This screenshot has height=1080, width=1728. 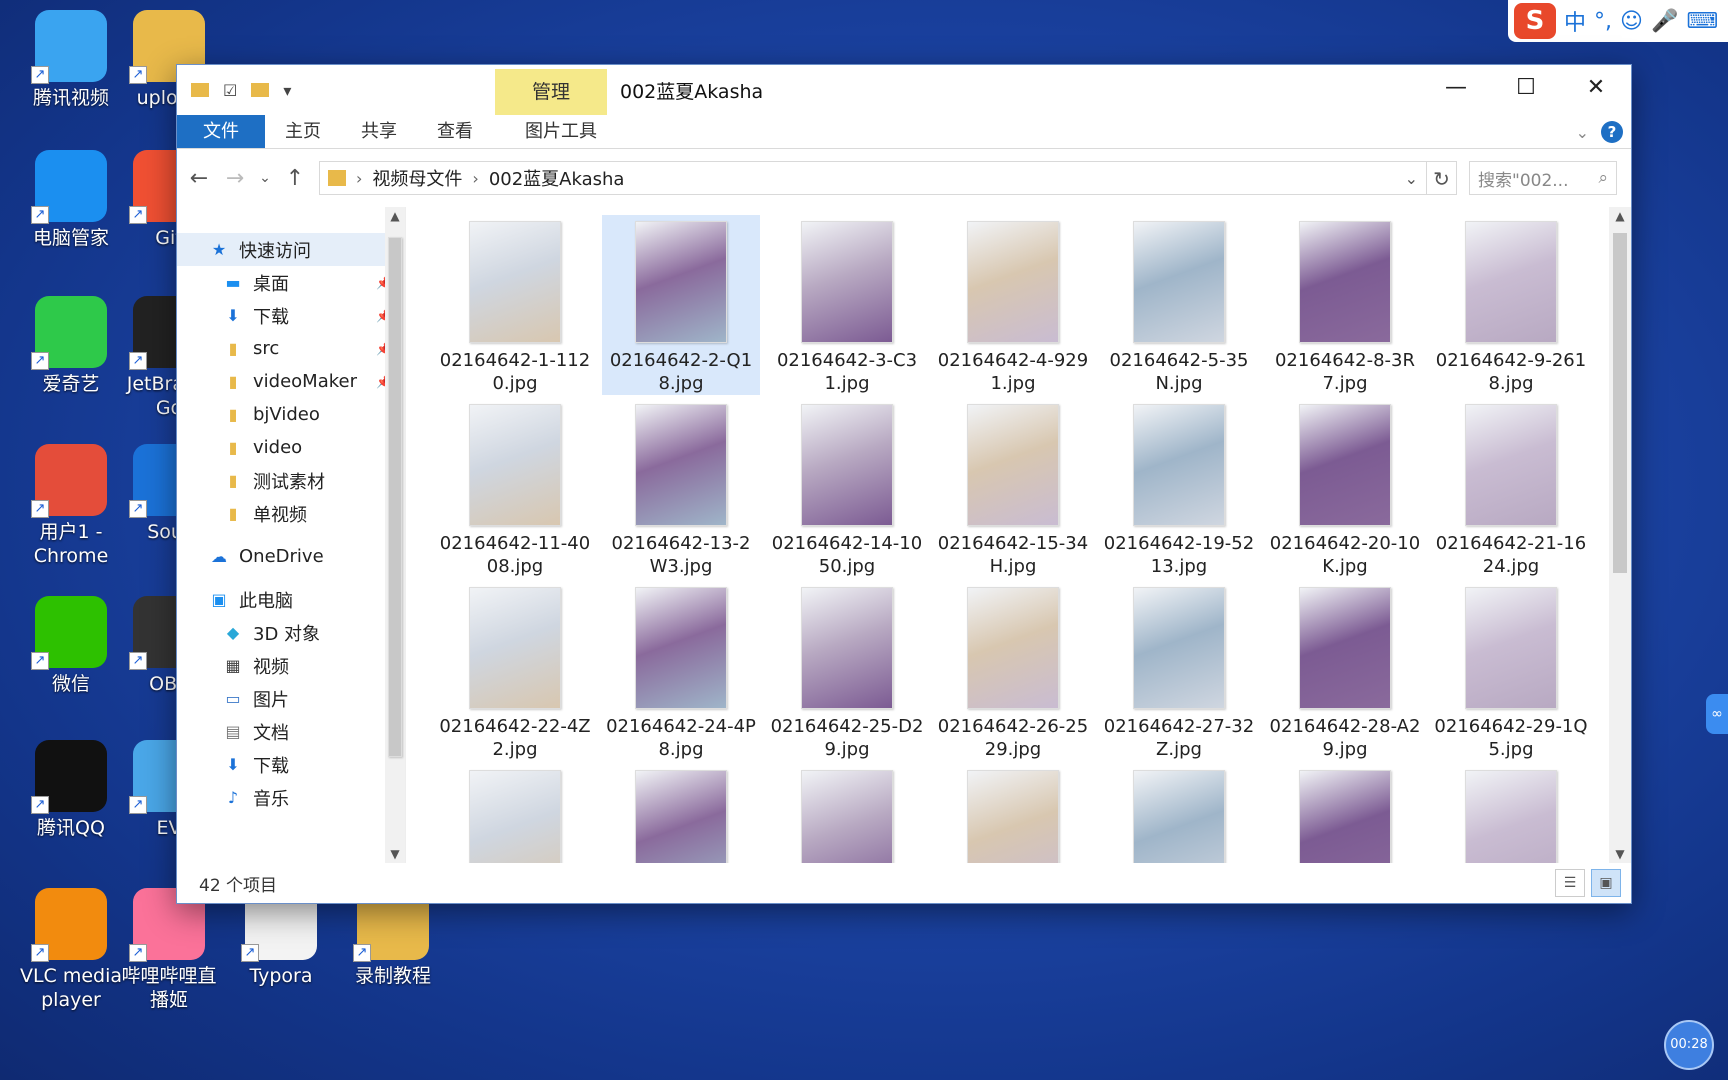 I want to click on file-item: 02164642-28-A29.jpg, so click(x=1345, y=671).